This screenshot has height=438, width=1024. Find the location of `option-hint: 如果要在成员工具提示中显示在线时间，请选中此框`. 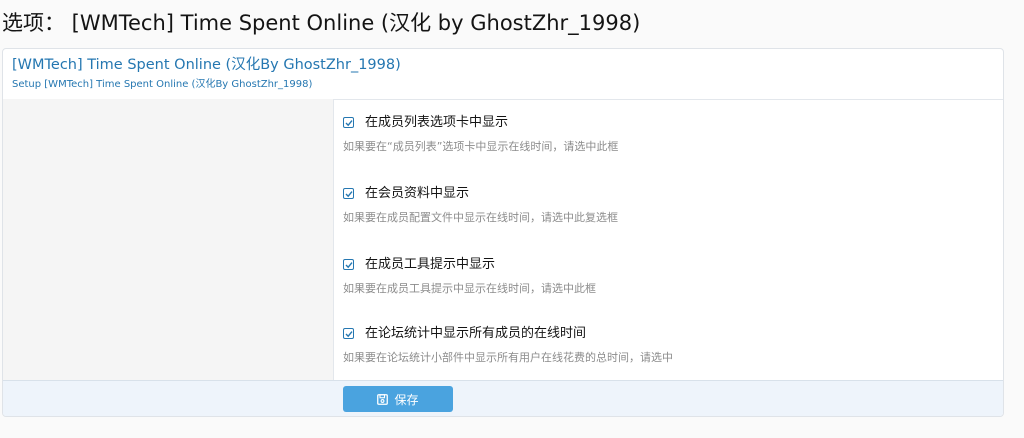

option-hint: 如果要在成员工具提示中显示在线时间，请选中此框 is located at coordinates (469, 288).